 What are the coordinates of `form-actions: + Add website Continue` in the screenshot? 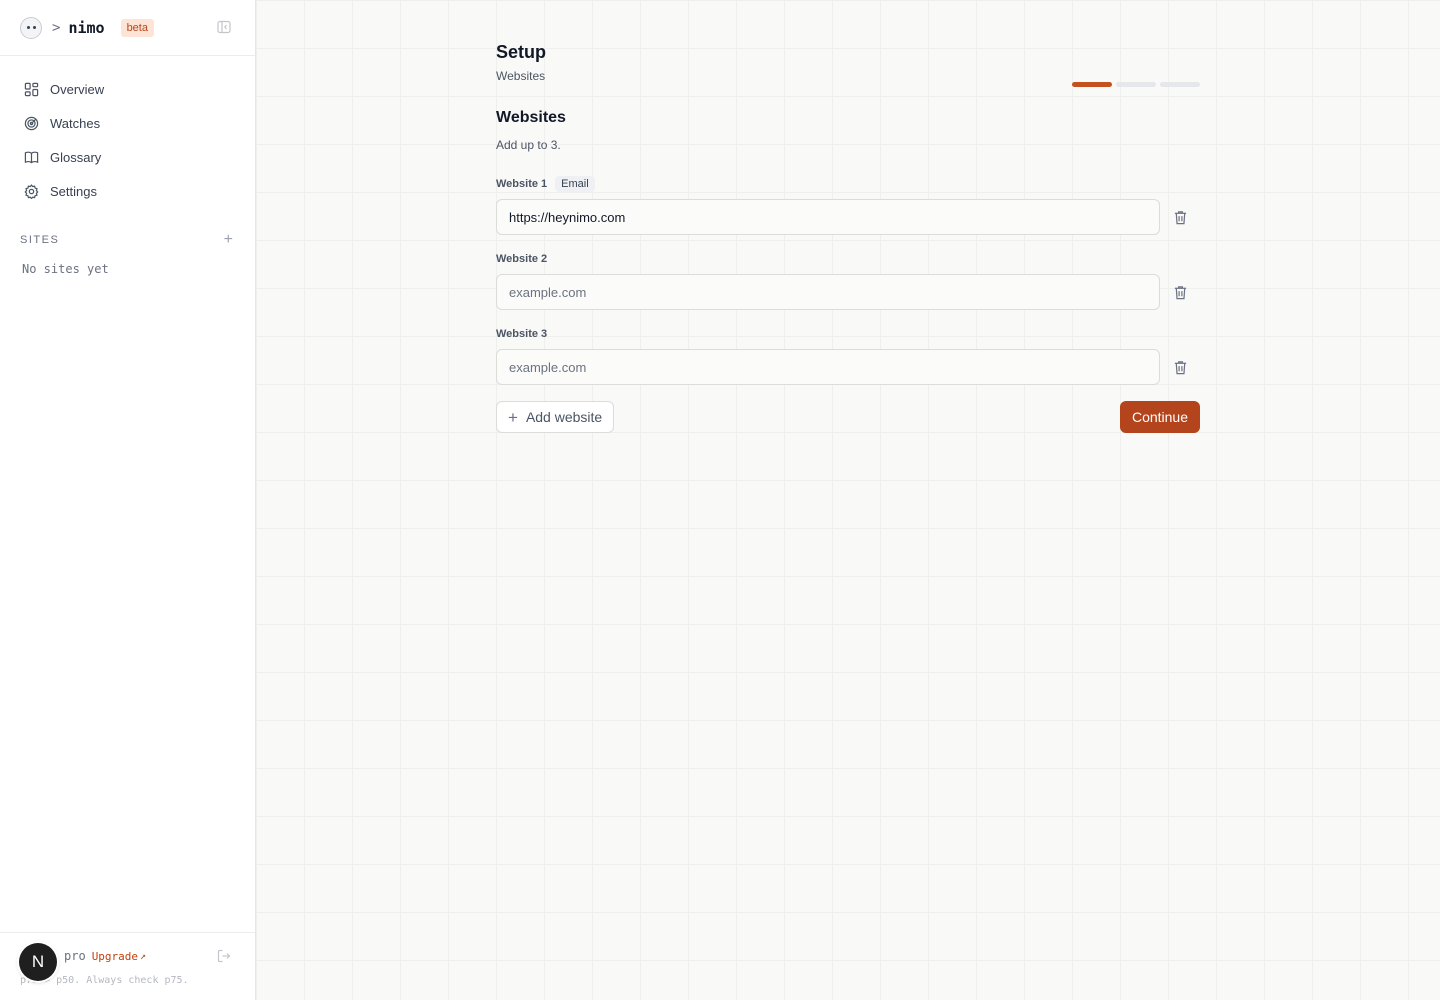 It's located at (848, 417).